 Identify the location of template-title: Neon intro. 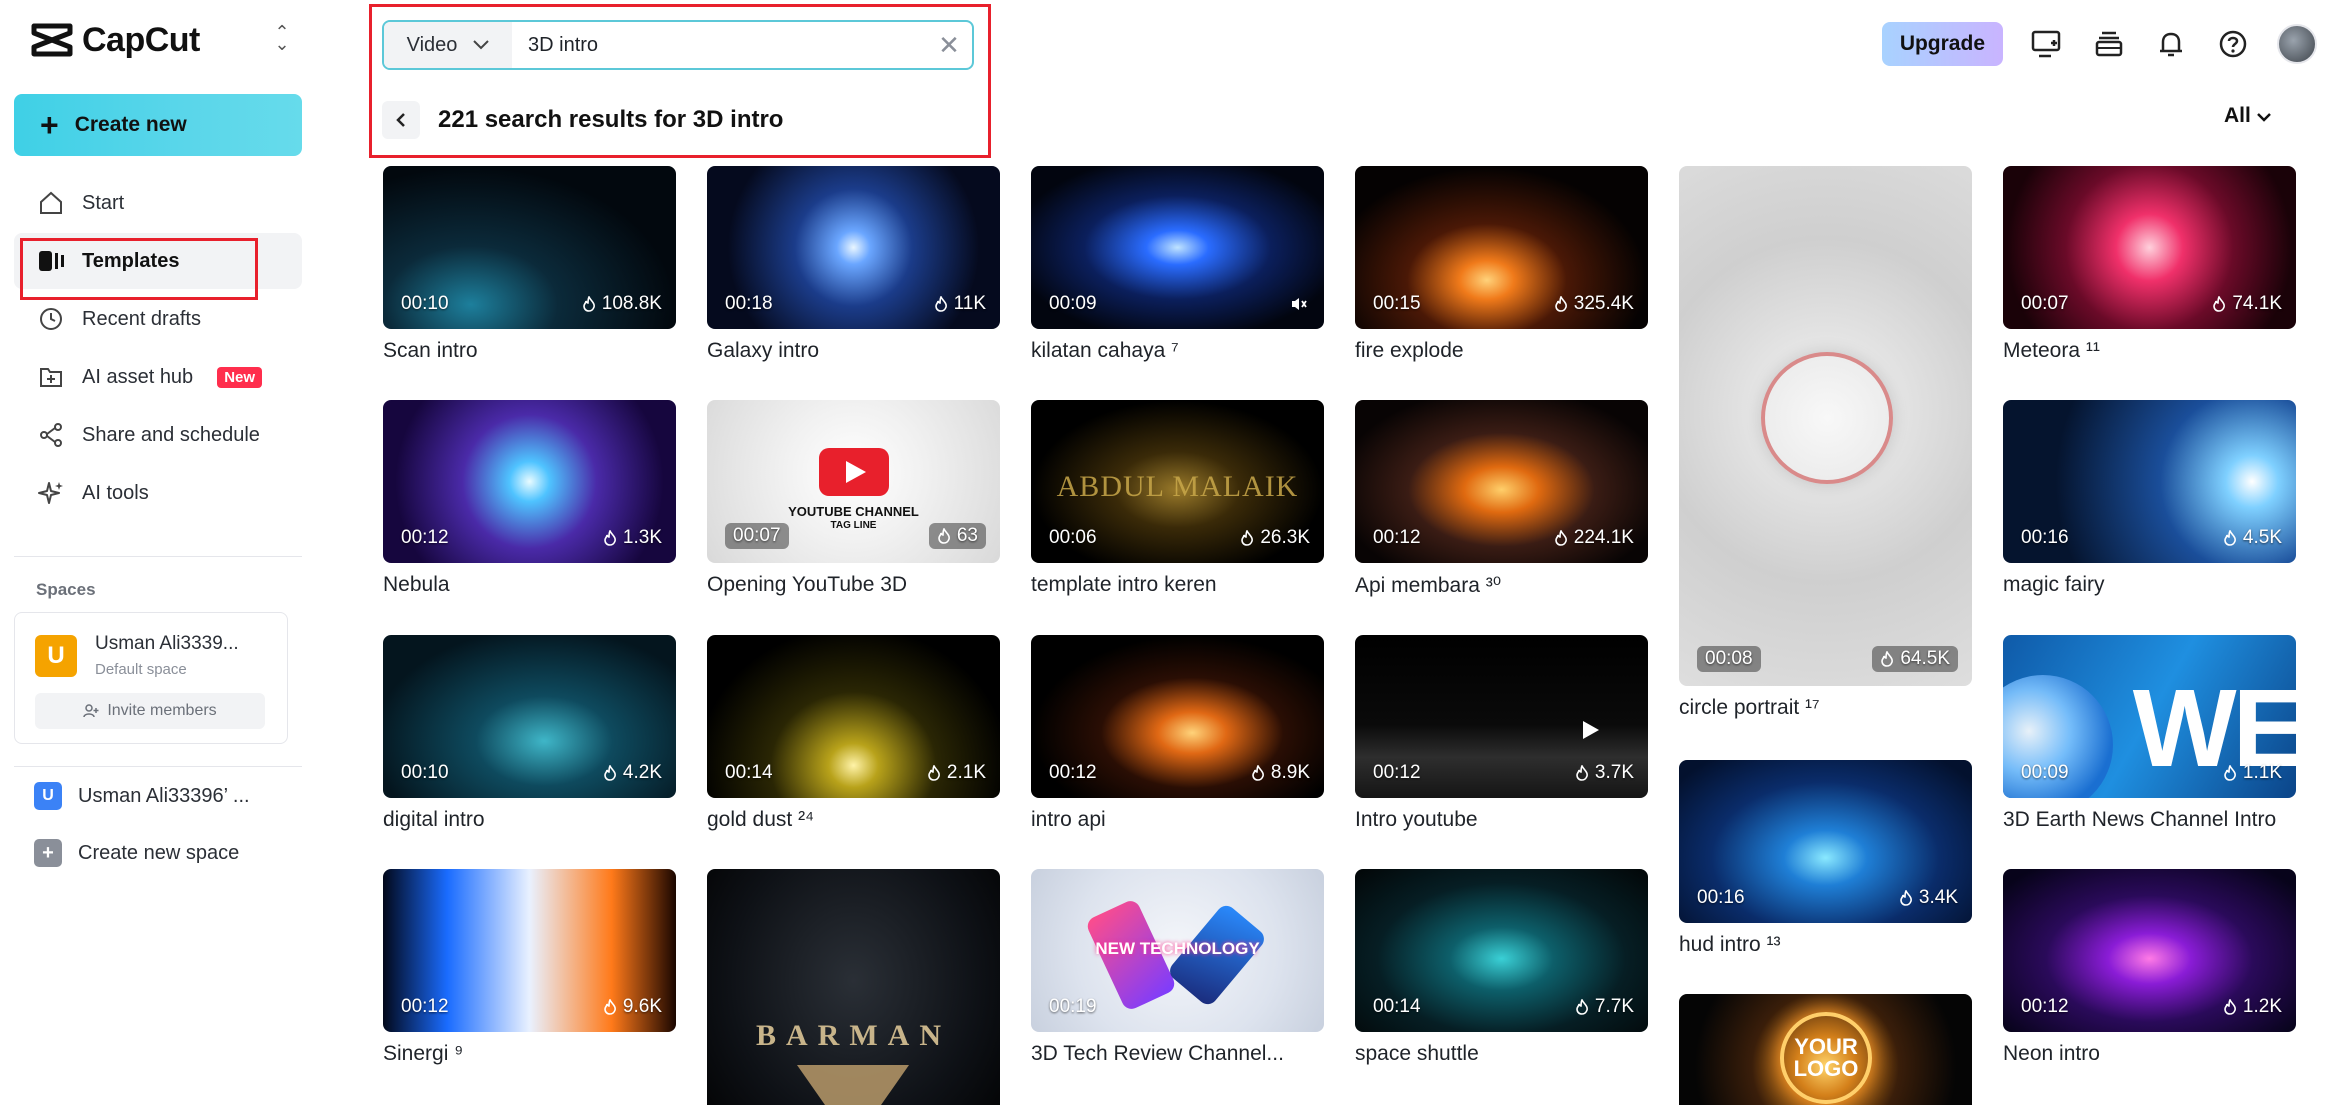
(2149, 1054).